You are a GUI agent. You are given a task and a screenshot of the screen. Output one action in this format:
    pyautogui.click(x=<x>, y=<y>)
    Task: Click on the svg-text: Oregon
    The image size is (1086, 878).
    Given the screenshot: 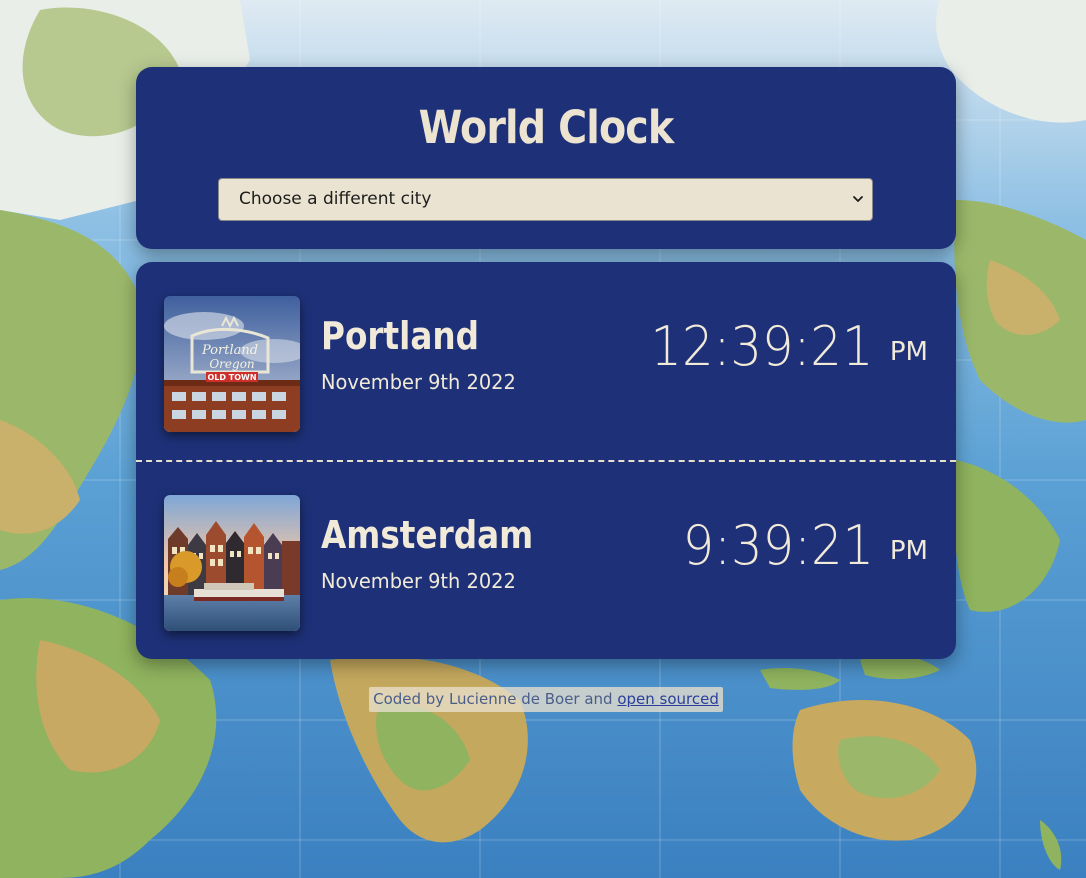 What is the action you would take?
    pyautogui.click(x=231, y=364)
    